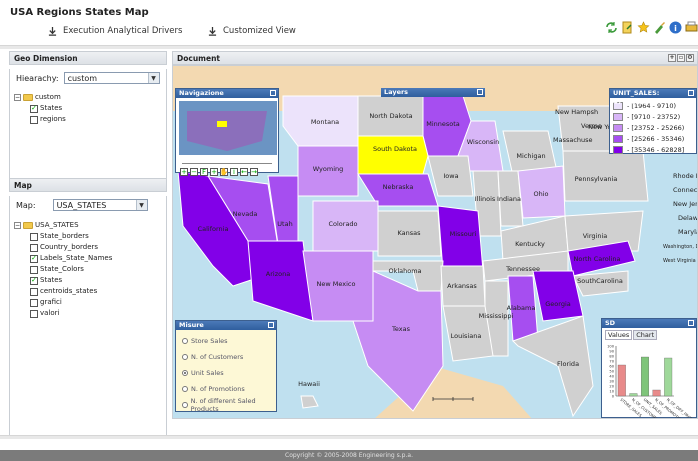  I want to click on footer: Copyright © 2005-2008 Engineering s.p.a., so click(349, 455).